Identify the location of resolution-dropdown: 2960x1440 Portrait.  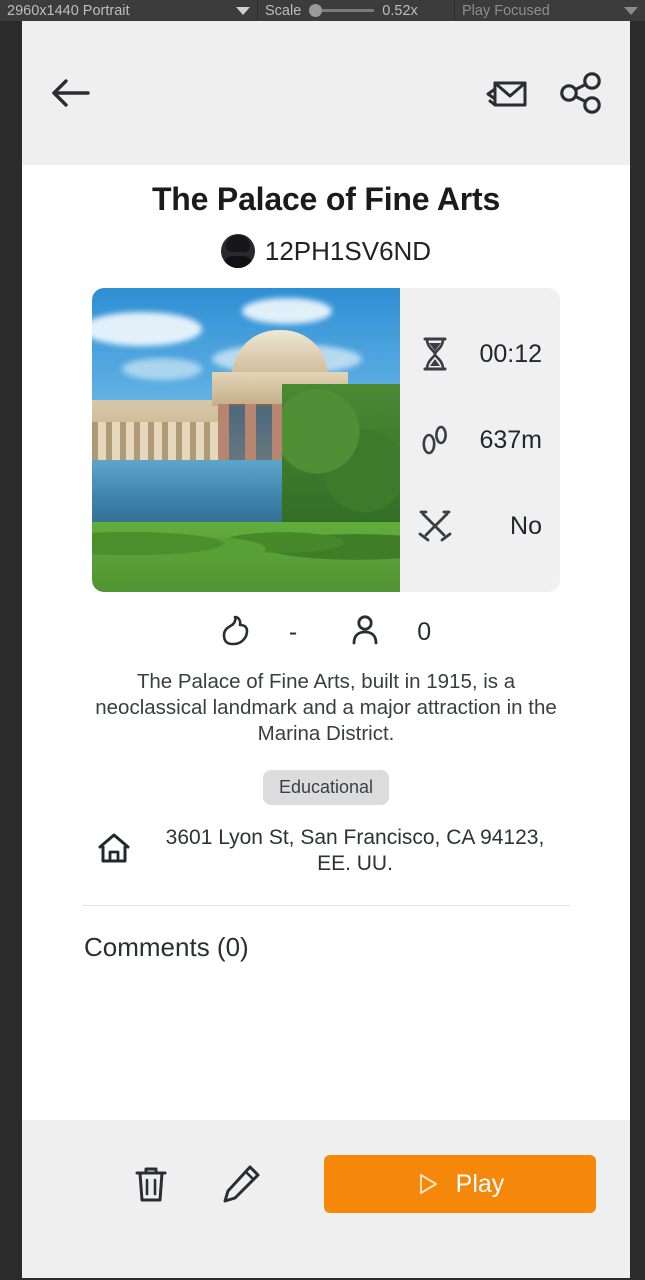
(129, 10).